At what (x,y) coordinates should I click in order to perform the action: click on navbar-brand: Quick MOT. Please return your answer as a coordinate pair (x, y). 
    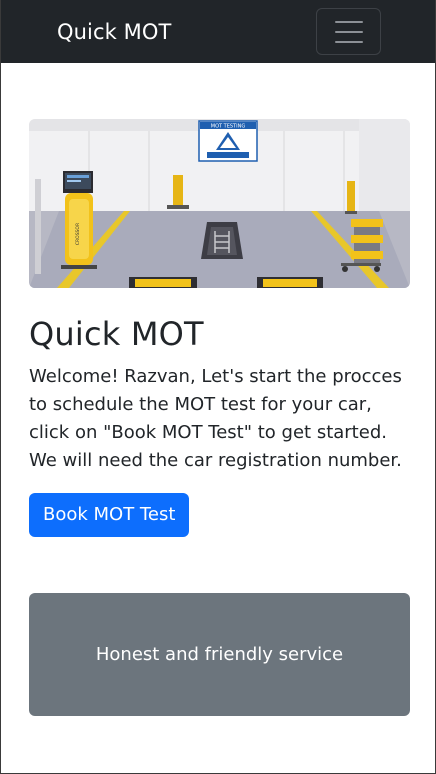
    Looking at the image, I should click on (114, 32).